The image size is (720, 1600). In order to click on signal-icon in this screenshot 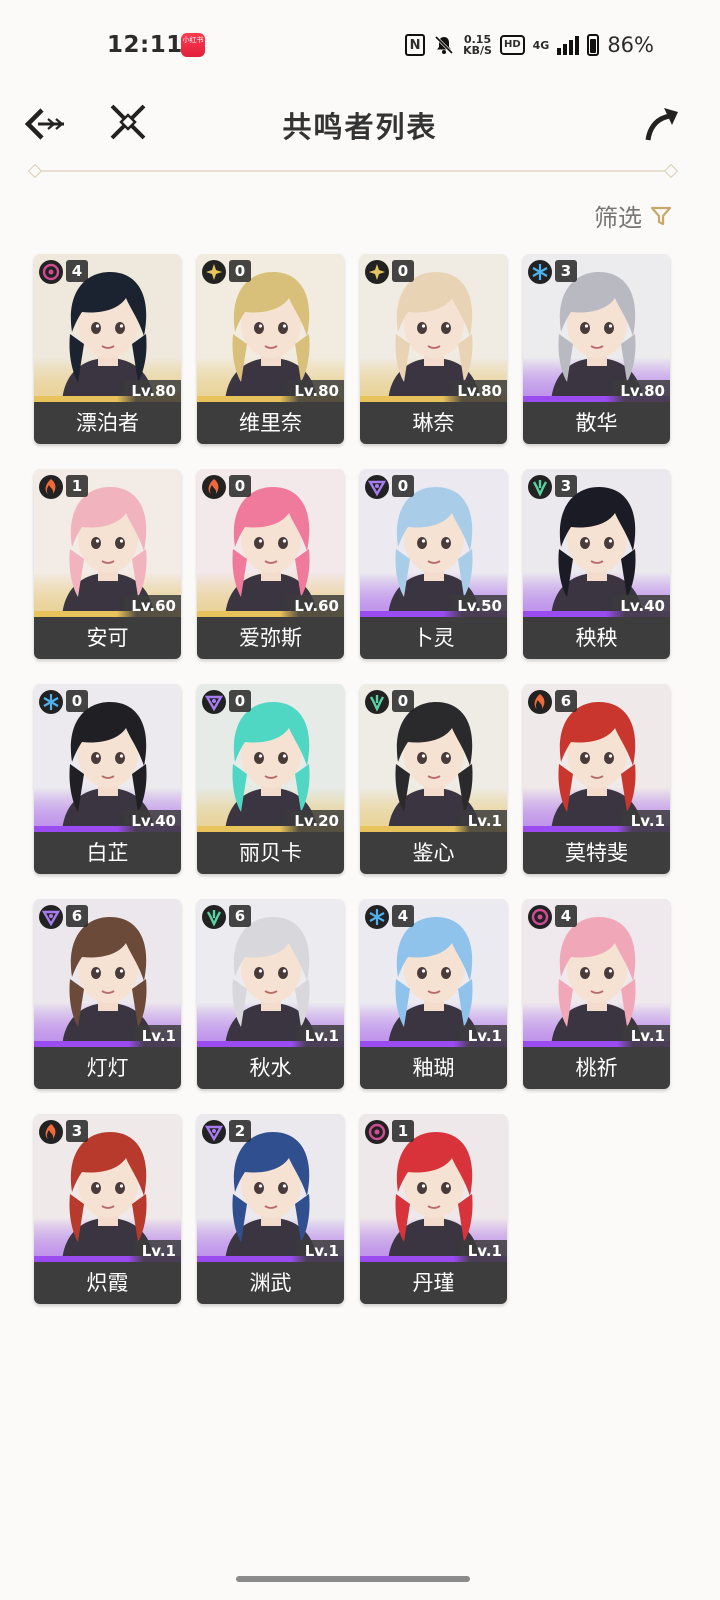, I will do `click(568, 45)`.